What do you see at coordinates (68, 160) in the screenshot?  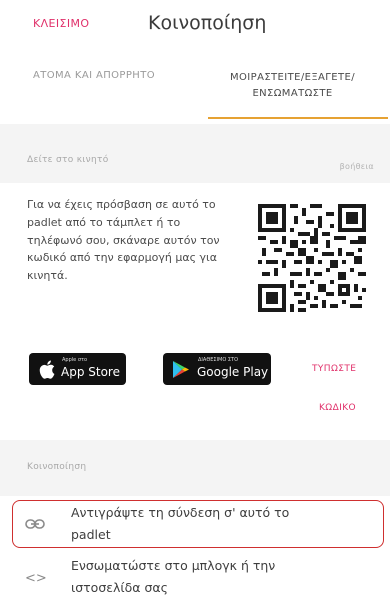 I see `mobile-section-label: Δείτε στο κινητό` at bounding box center [68, 160].